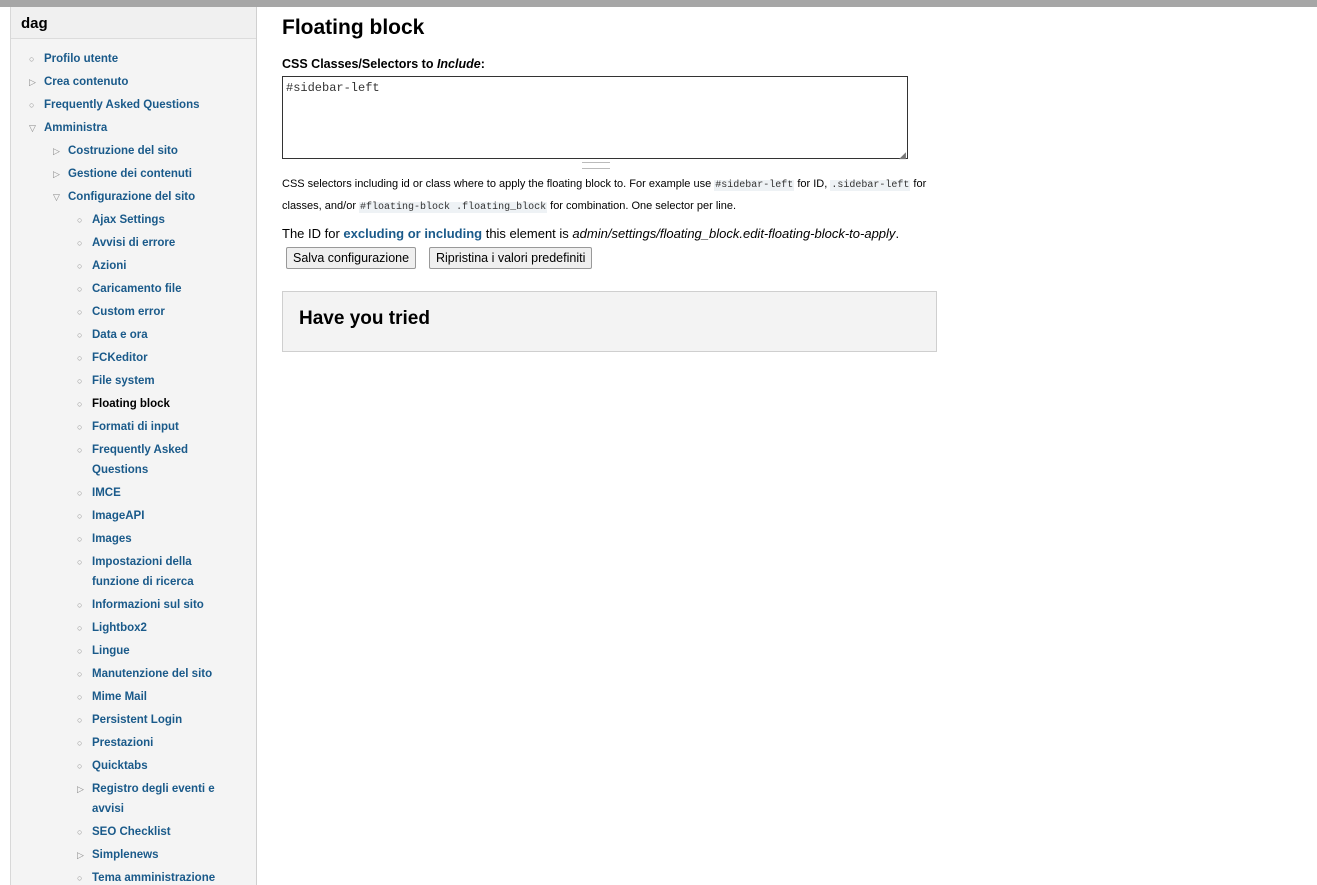  What do you see at coordinates (154, 404) in the screenshot?
I see `sidebar-item: ○ Floating block` at bounding box center [154, 404].